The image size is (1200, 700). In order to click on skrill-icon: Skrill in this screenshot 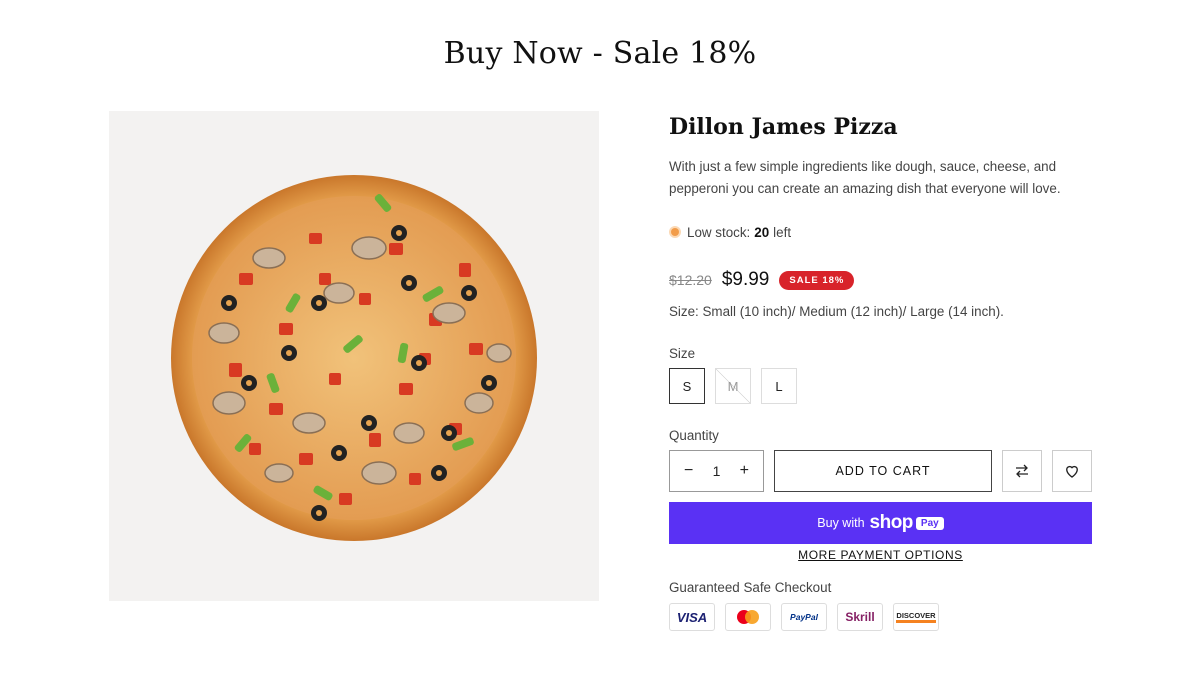, I will do `click(860, 617)`.